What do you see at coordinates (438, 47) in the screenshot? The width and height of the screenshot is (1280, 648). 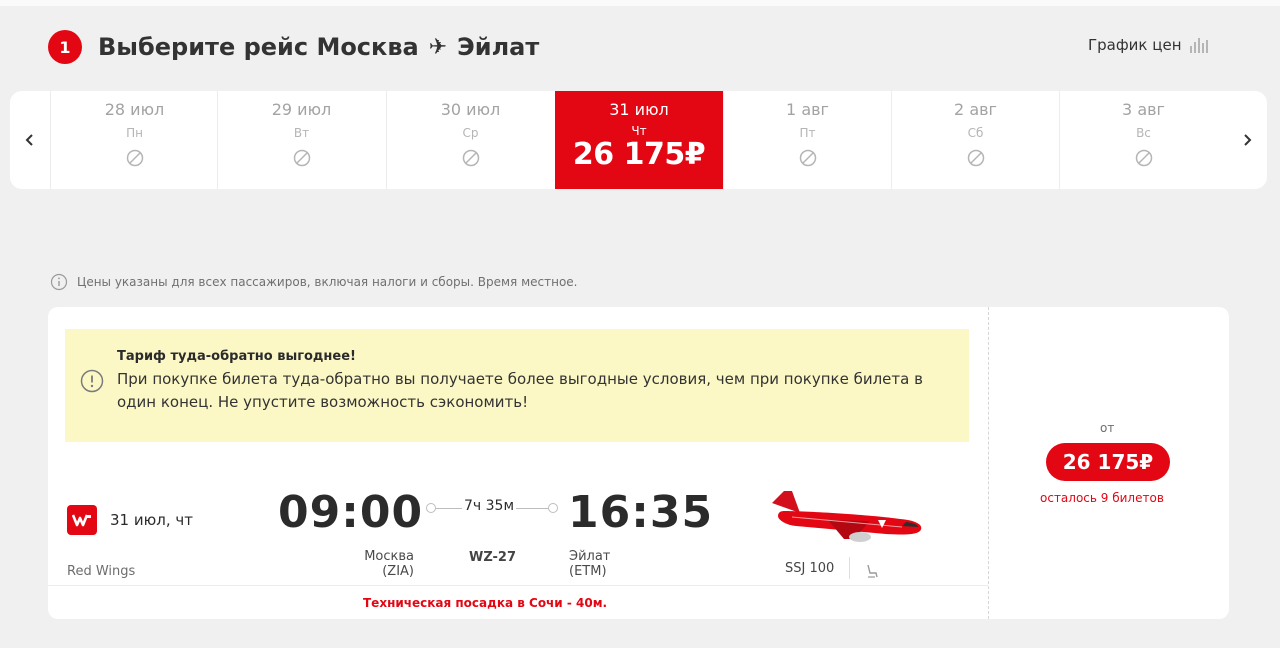 I see `plane-icon: ✈` at bounding box center [438, 47].